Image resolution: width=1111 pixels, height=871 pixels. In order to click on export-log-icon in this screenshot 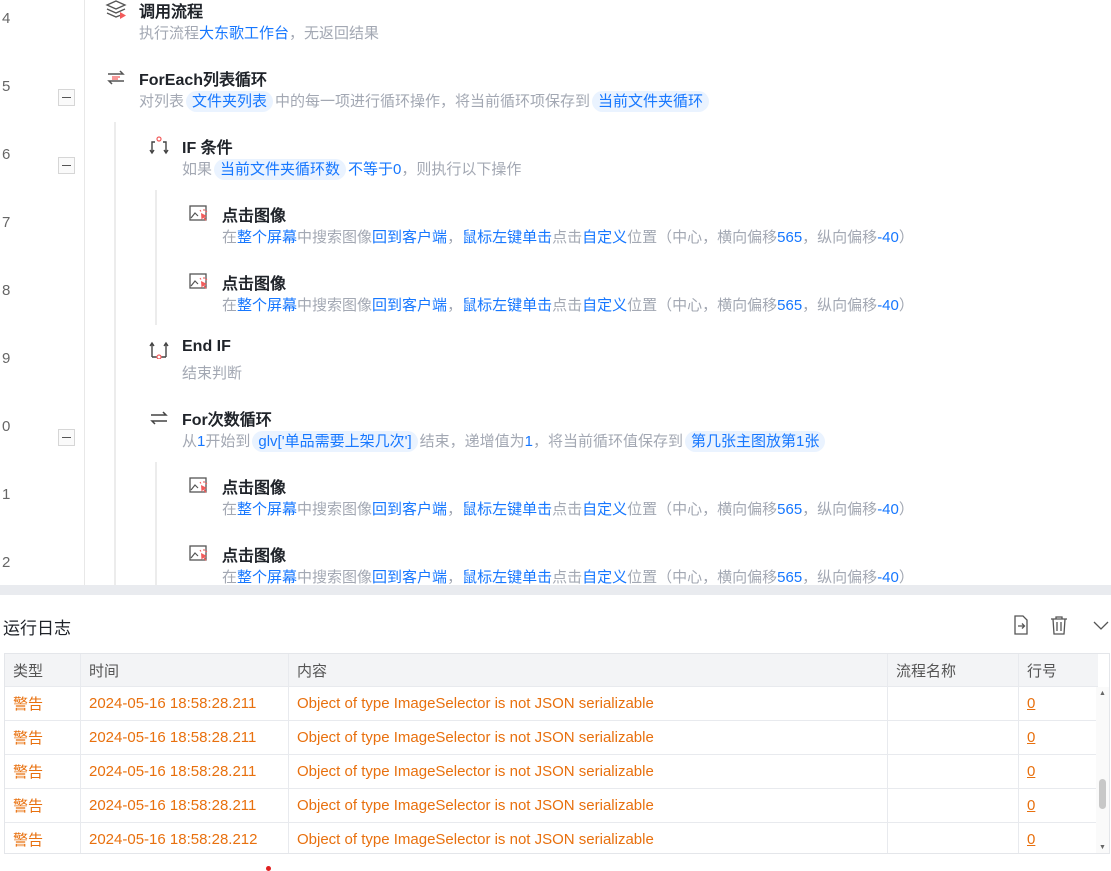, I will do `click(1021, 625)`.